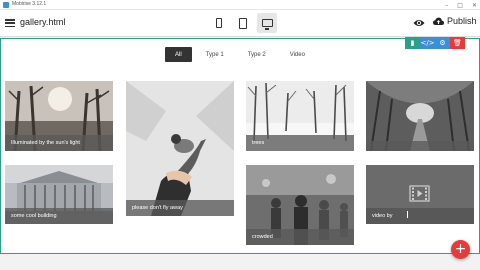 Image resolution: width=480 pixels, height=270 pixels. Describe the element at coordinates (10, 23) in the screenshot. I see `hamburger-menu-icon` at that location.